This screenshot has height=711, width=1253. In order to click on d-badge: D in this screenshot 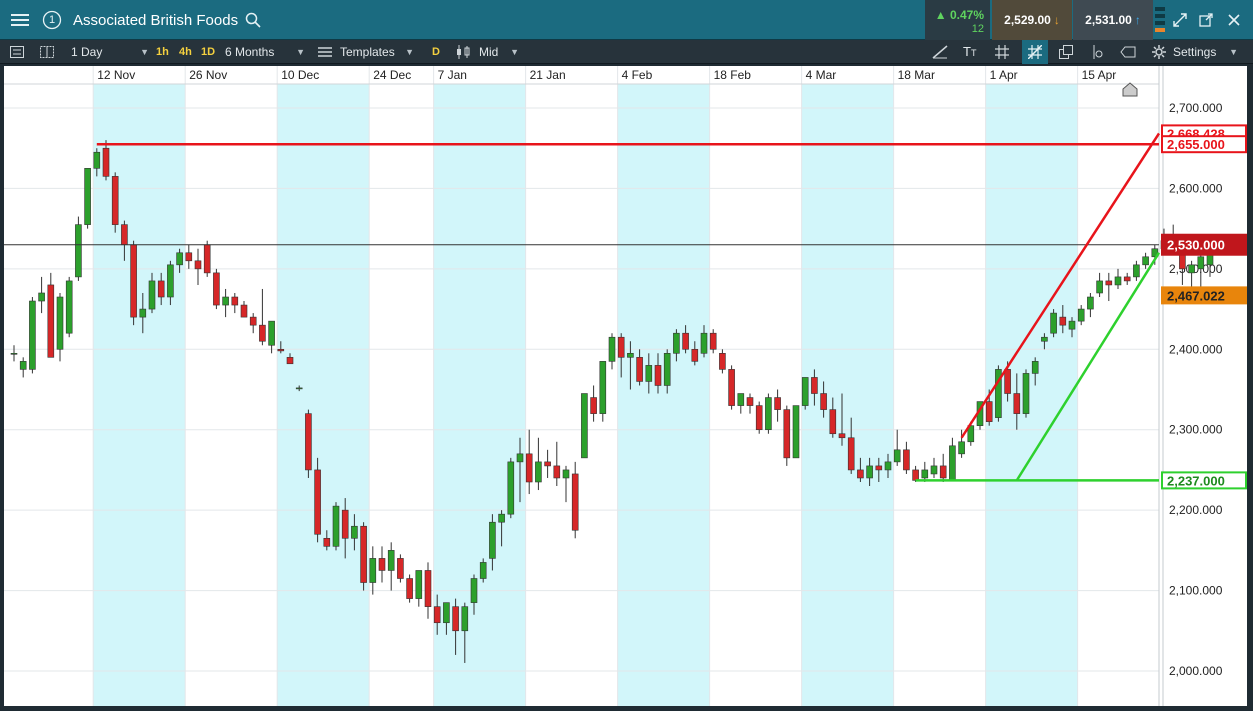, I will do `click(436, 52)`.